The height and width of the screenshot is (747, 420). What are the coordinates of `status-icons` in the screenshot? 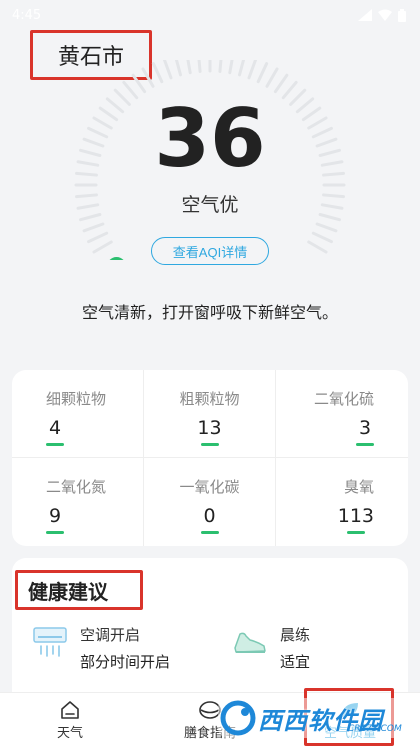 It's located at (382, 15).